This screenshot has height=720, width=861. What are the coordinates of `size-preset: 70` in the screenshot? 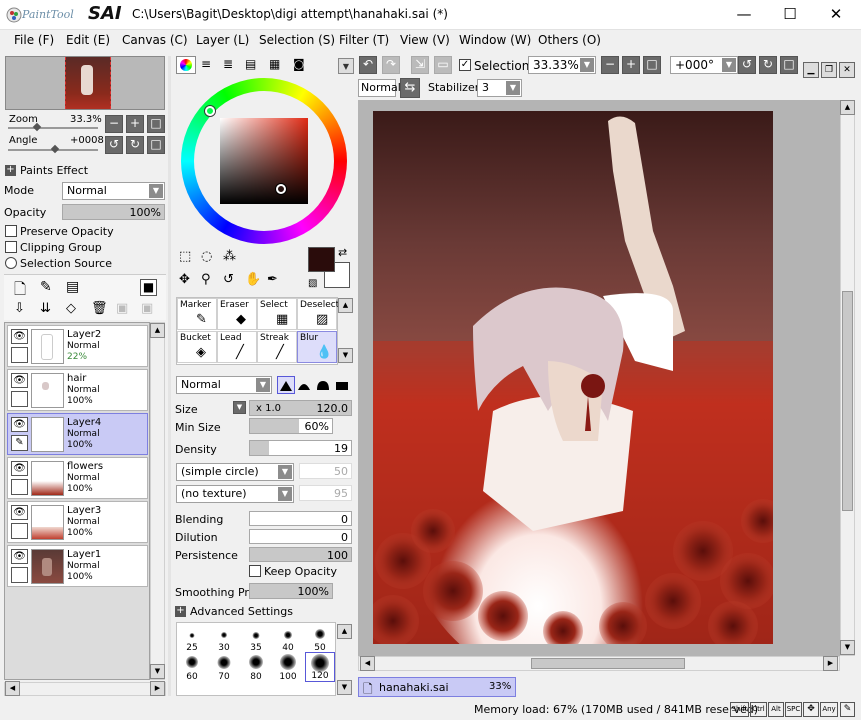 It's located at (224, 667).